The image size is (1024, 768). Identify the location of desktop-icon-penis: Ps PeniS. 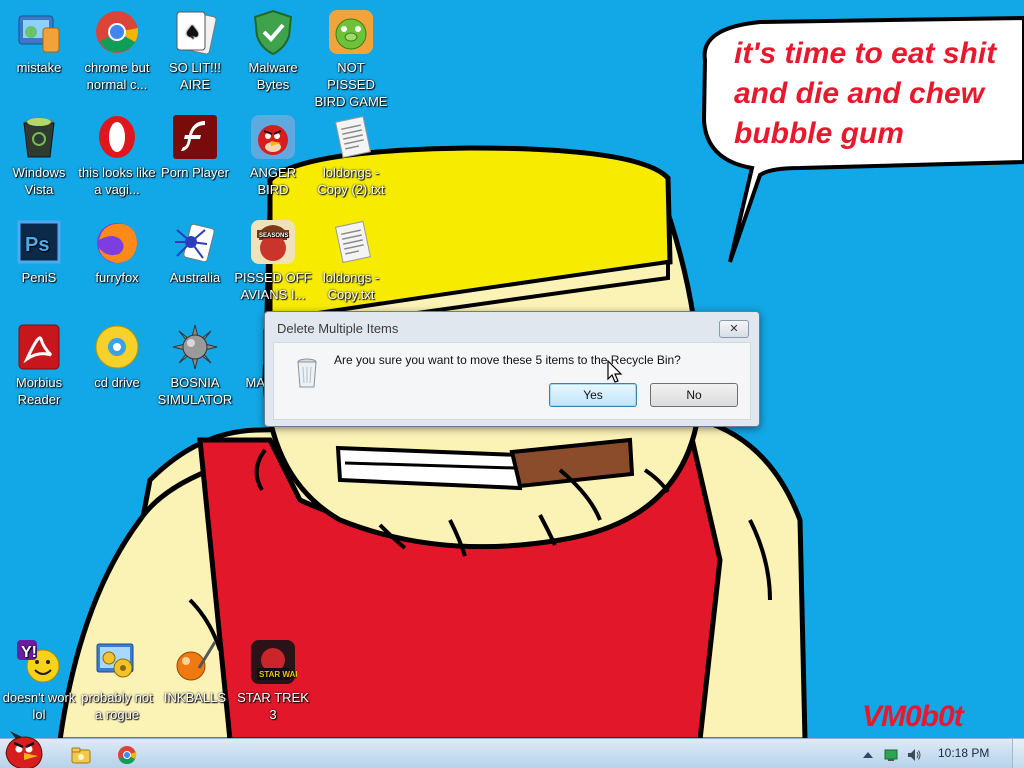
(39, 252).